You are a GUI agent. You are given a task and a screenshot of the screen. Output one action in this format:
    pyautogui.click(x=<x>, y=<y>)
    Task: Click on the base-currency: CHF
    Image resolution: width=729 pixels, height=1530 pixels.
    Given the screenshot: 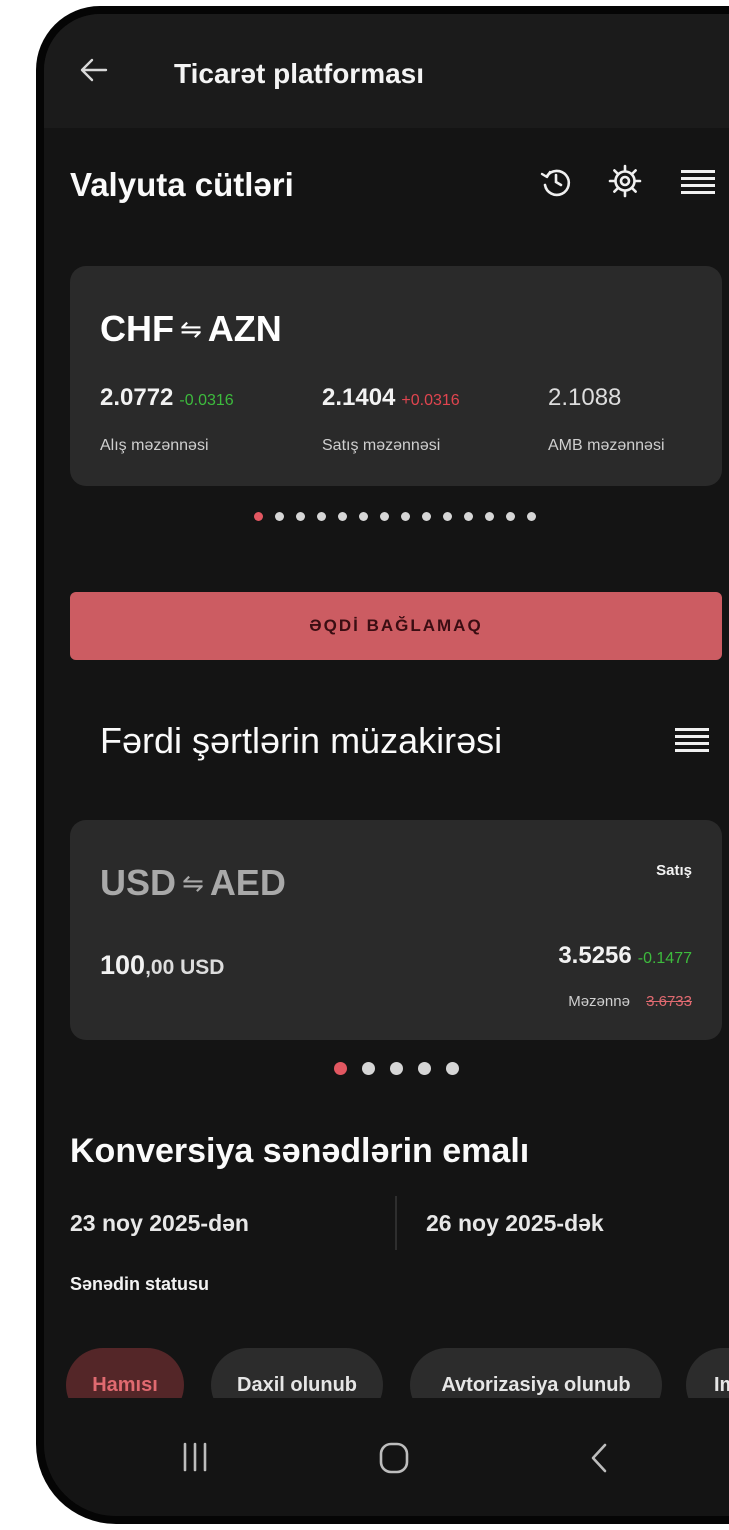 What is the action you would take?
    pyautogui.click(x=137, y=328)
    